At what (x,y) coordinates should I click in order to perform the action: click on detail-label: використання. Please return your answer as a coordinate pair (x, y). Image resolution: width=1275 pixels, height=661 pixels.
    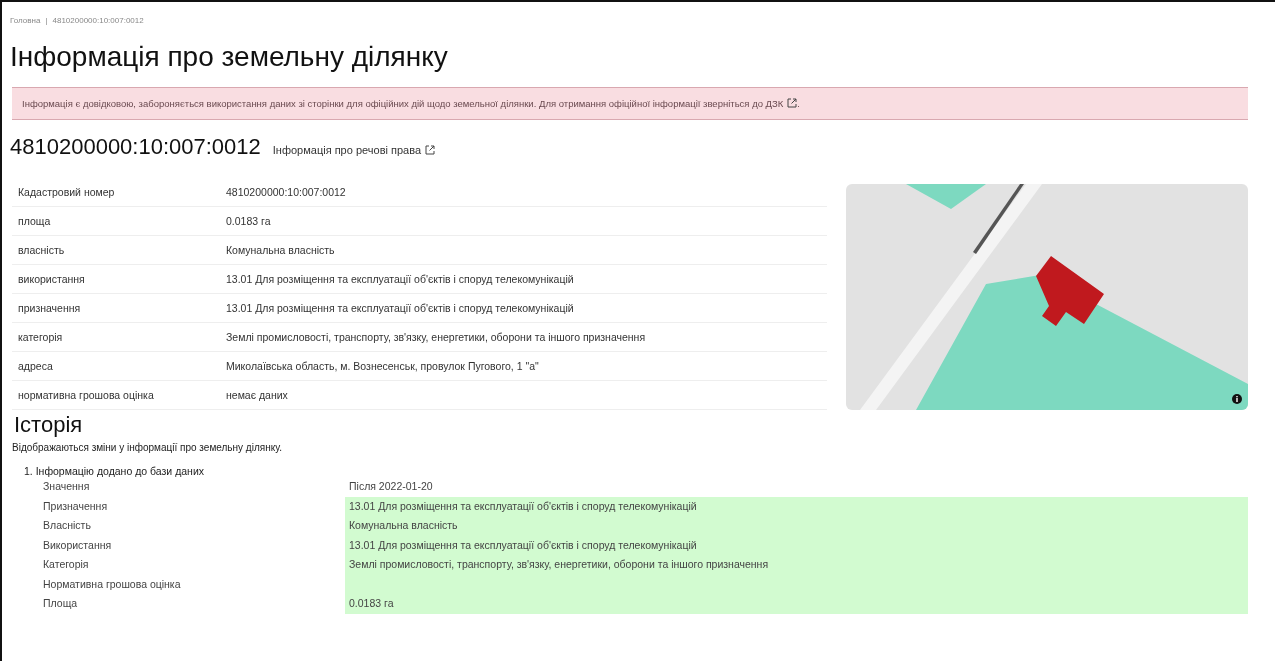
    Looking at the image, I should click on (116, 279).